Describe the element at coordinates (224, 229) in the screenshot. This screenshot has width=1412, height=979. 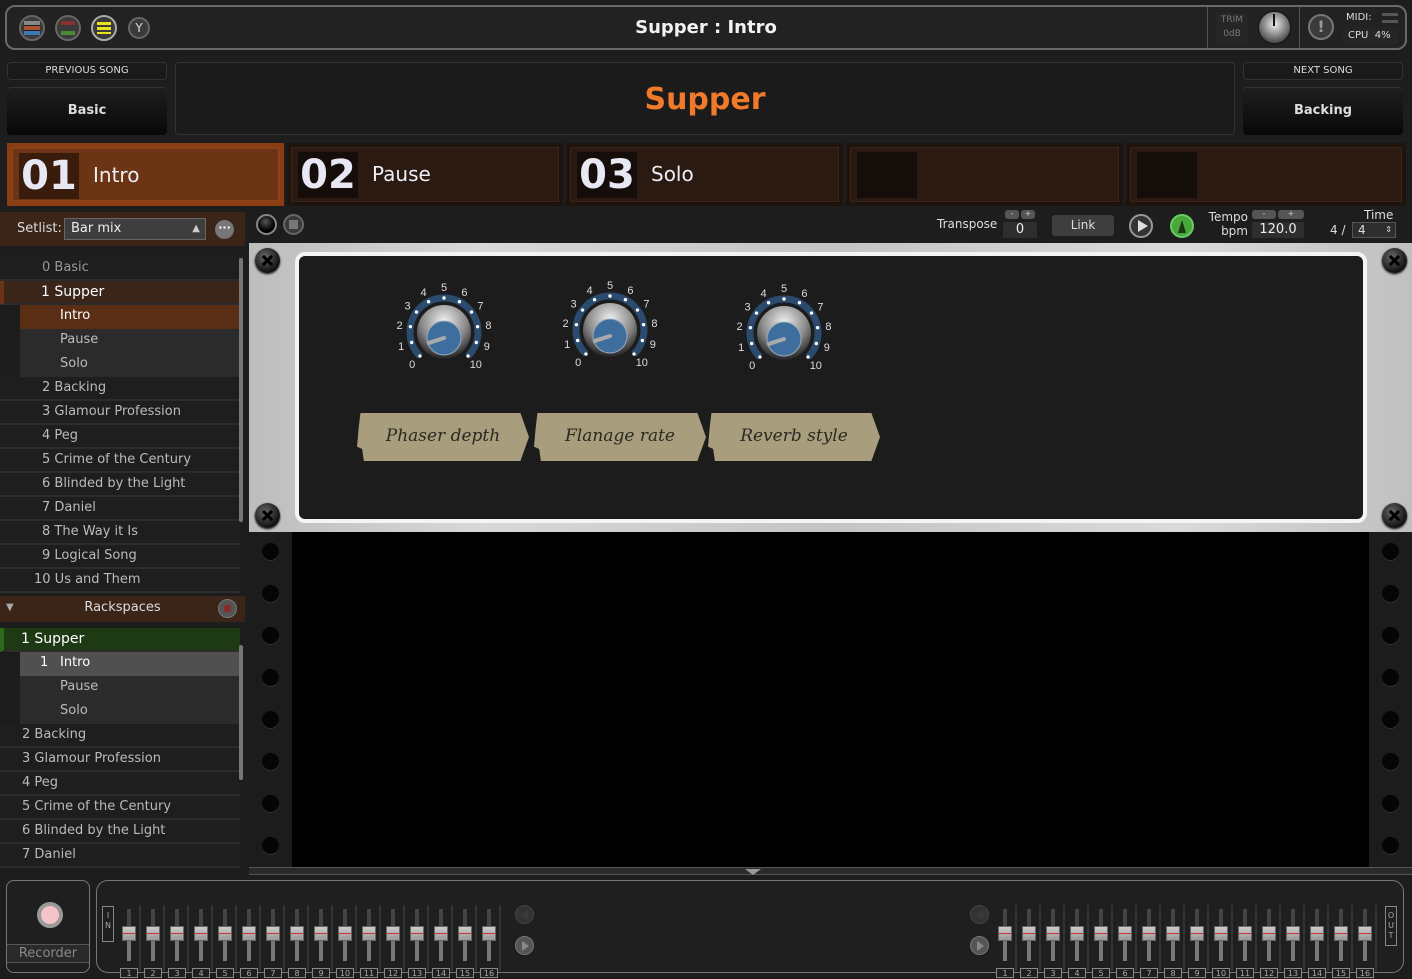
I see `setlist-options-button: ···` at that location.